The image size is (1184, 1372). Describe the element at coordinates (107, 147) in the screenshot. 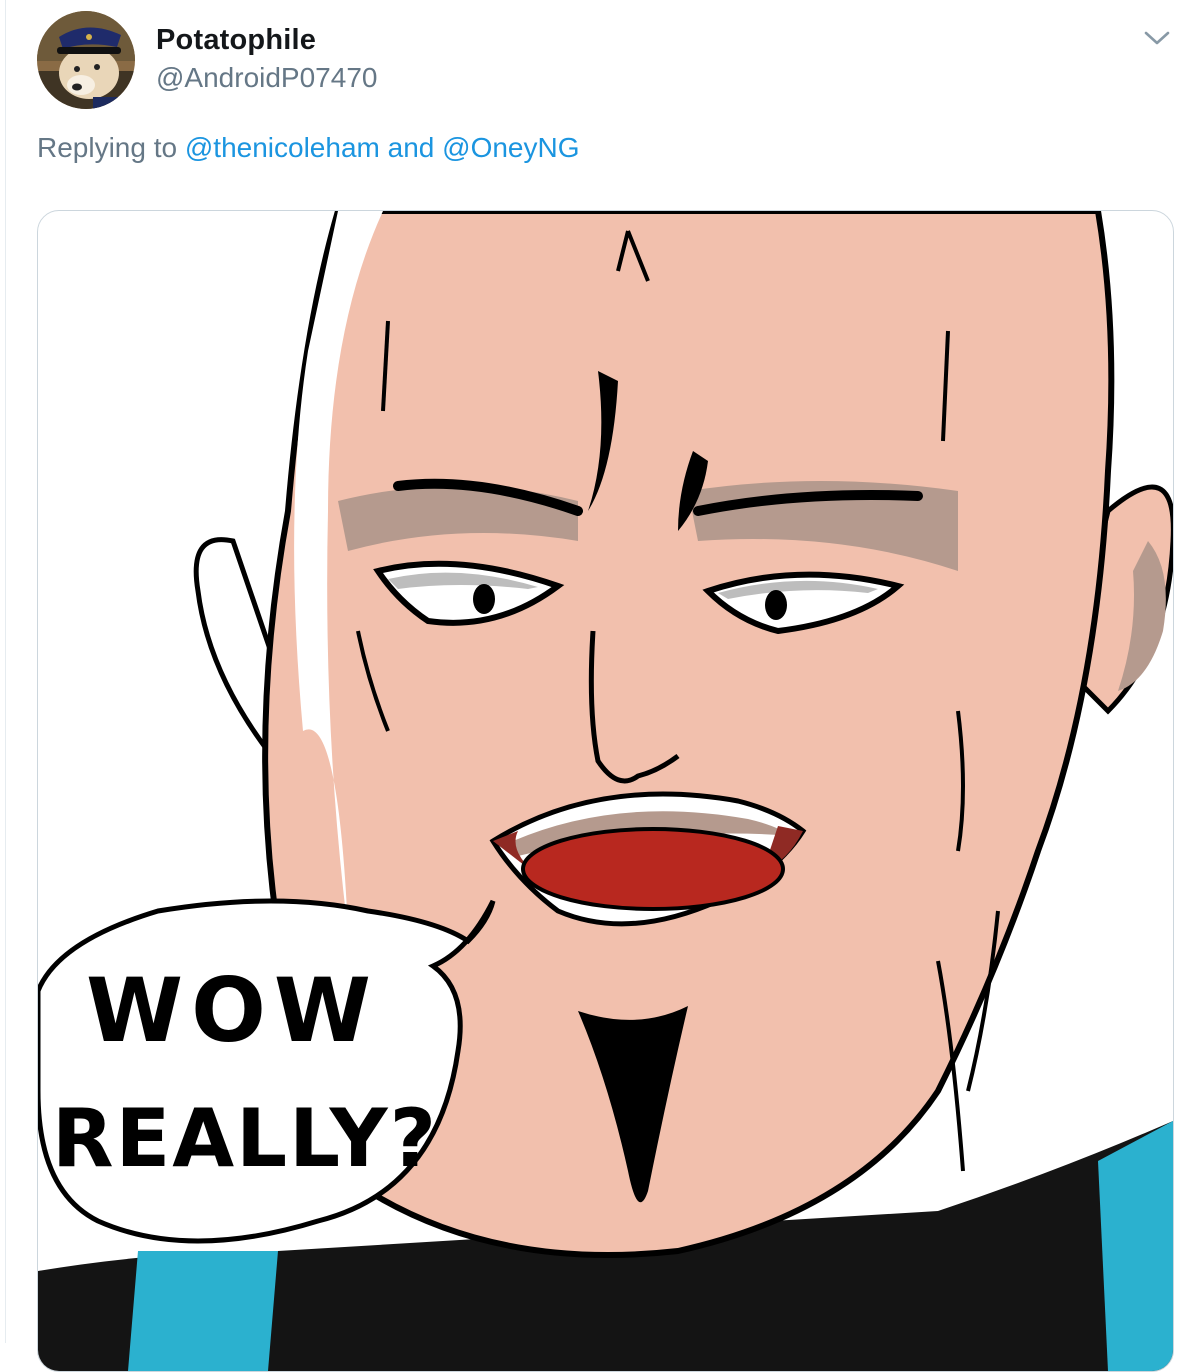

I see `reply-prefix: Replying to` at that location.